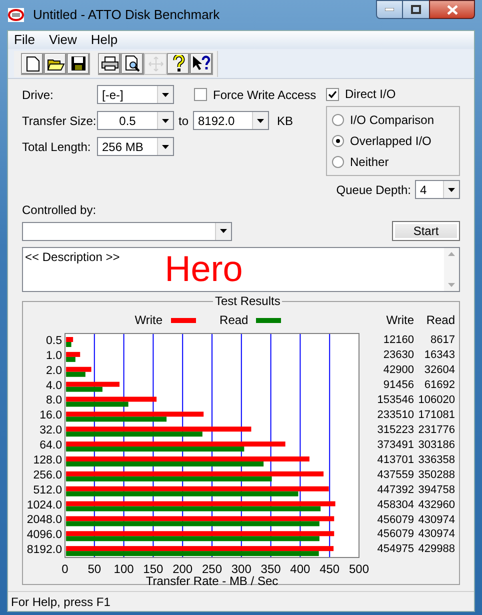  Describe the element at coordinates (451, 254) in the screenshot. I see `scroll-up-icon` at that location.